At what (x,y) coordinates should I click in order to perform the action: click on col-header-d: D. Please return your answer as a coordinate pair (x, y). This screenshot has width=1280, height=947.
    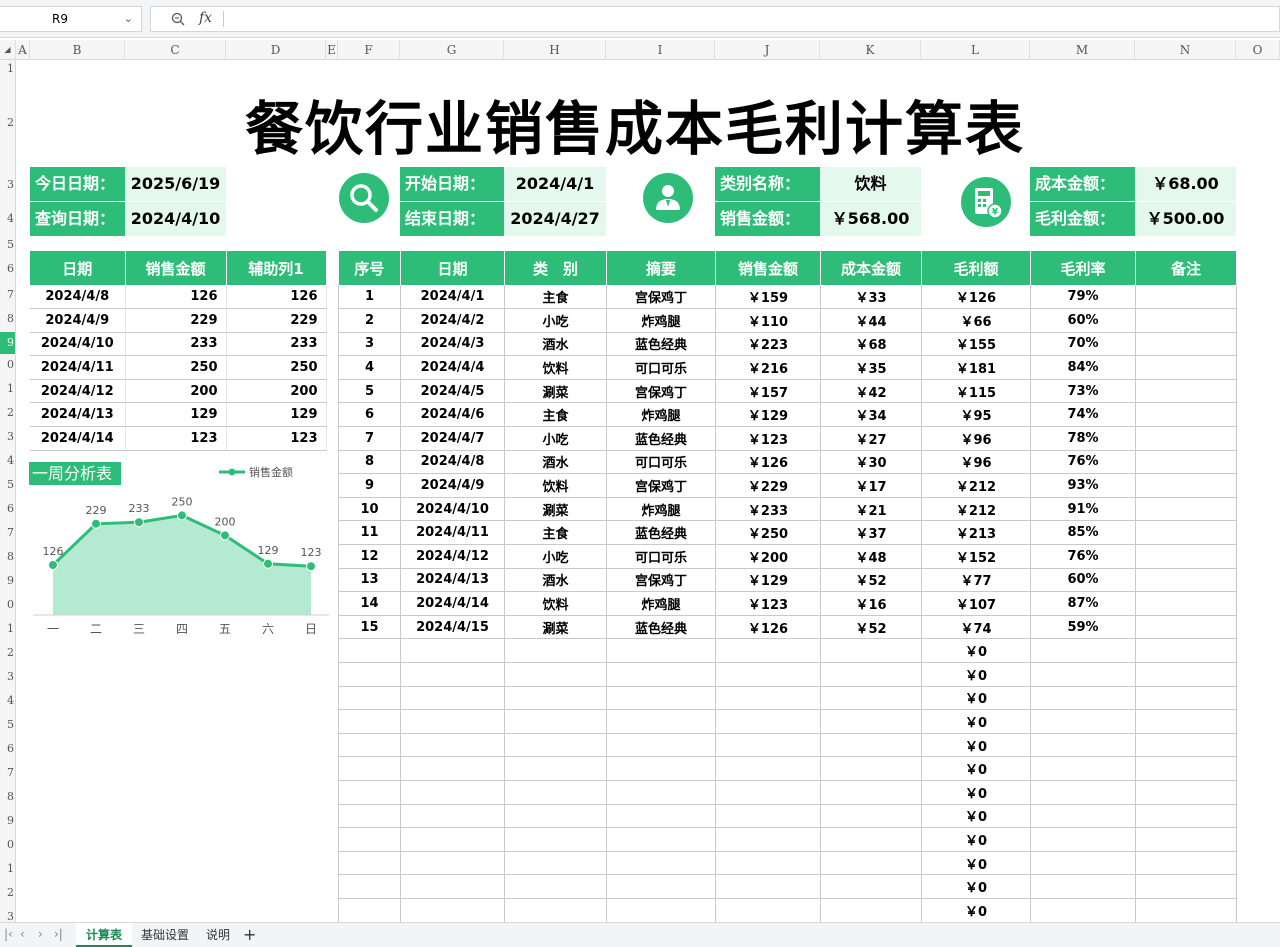
    Looking at the image, I should click on (276, 50).